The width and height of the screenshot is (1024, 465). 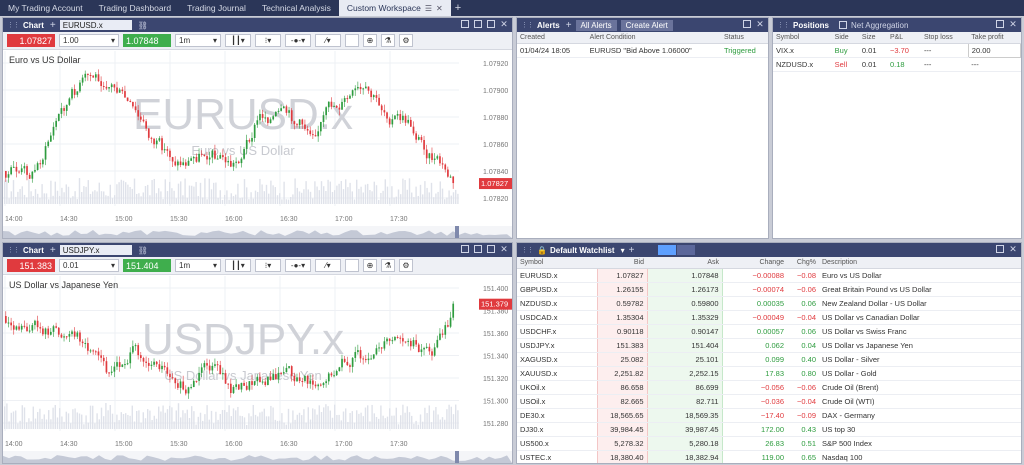 I want to click on quantity-input: 1.00 ▾, so click(x=89, y=40).